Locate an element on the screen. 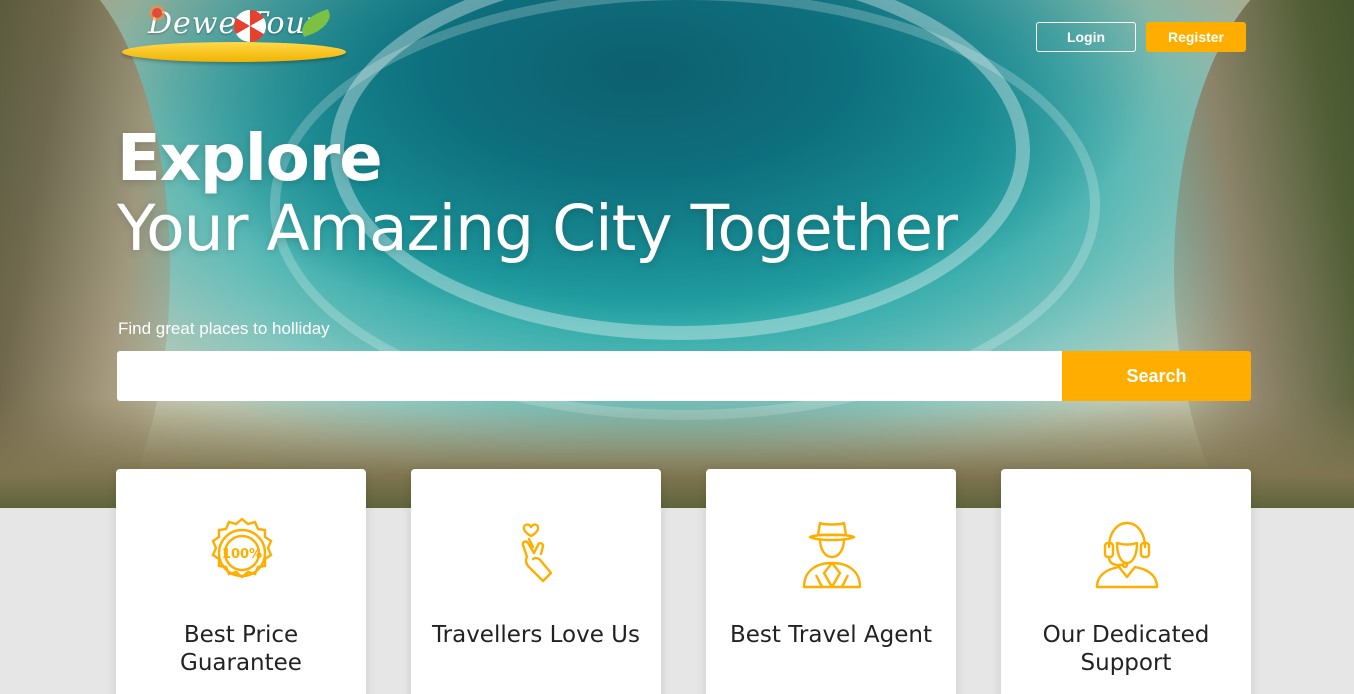 This screenshot has width=1354, height=694. beach-ball-icon is located at coordinates (250, 26).